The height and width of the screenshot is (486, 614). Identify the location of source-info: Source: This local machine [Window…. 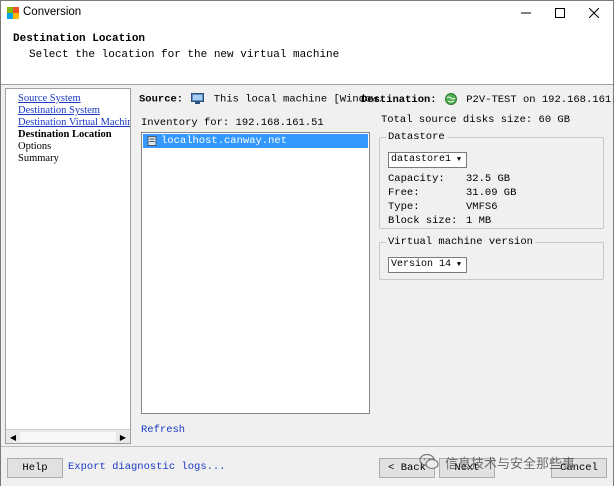
(261, 99).